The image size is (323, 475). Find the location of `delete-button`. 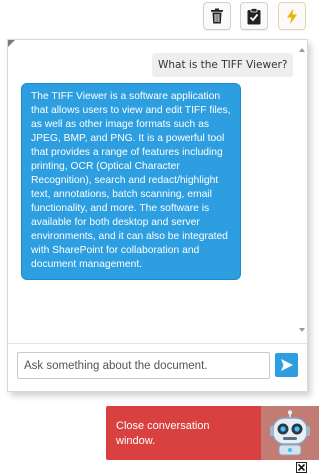

delete-button is located at coordinates (217, 16).